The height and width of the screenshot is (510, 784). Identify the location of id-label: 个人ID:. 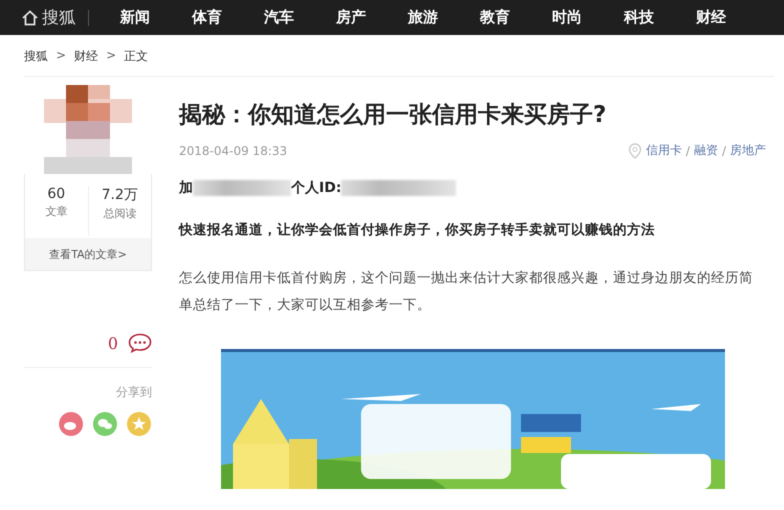
(316, 188).